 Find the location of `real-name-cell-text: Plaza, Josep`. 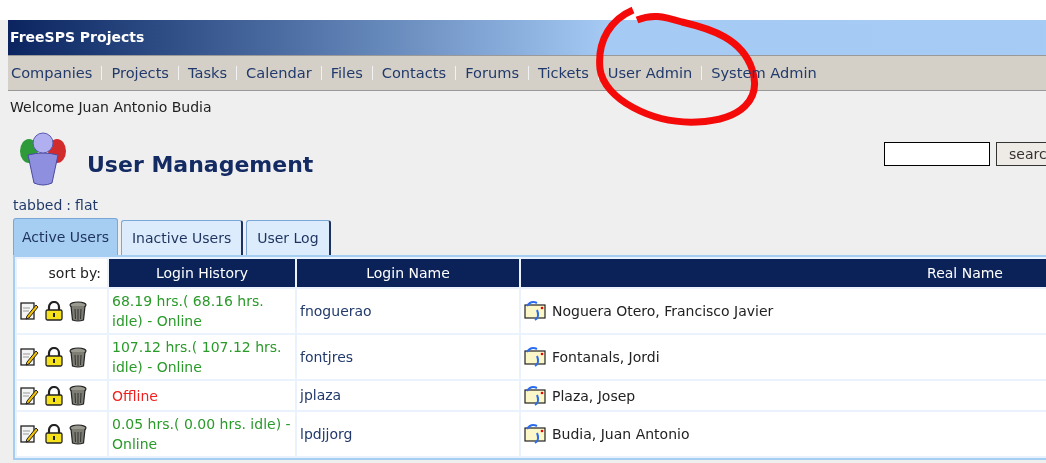

real-name-cell-text: Plaza, Josep is located at coordinates (594, 396).